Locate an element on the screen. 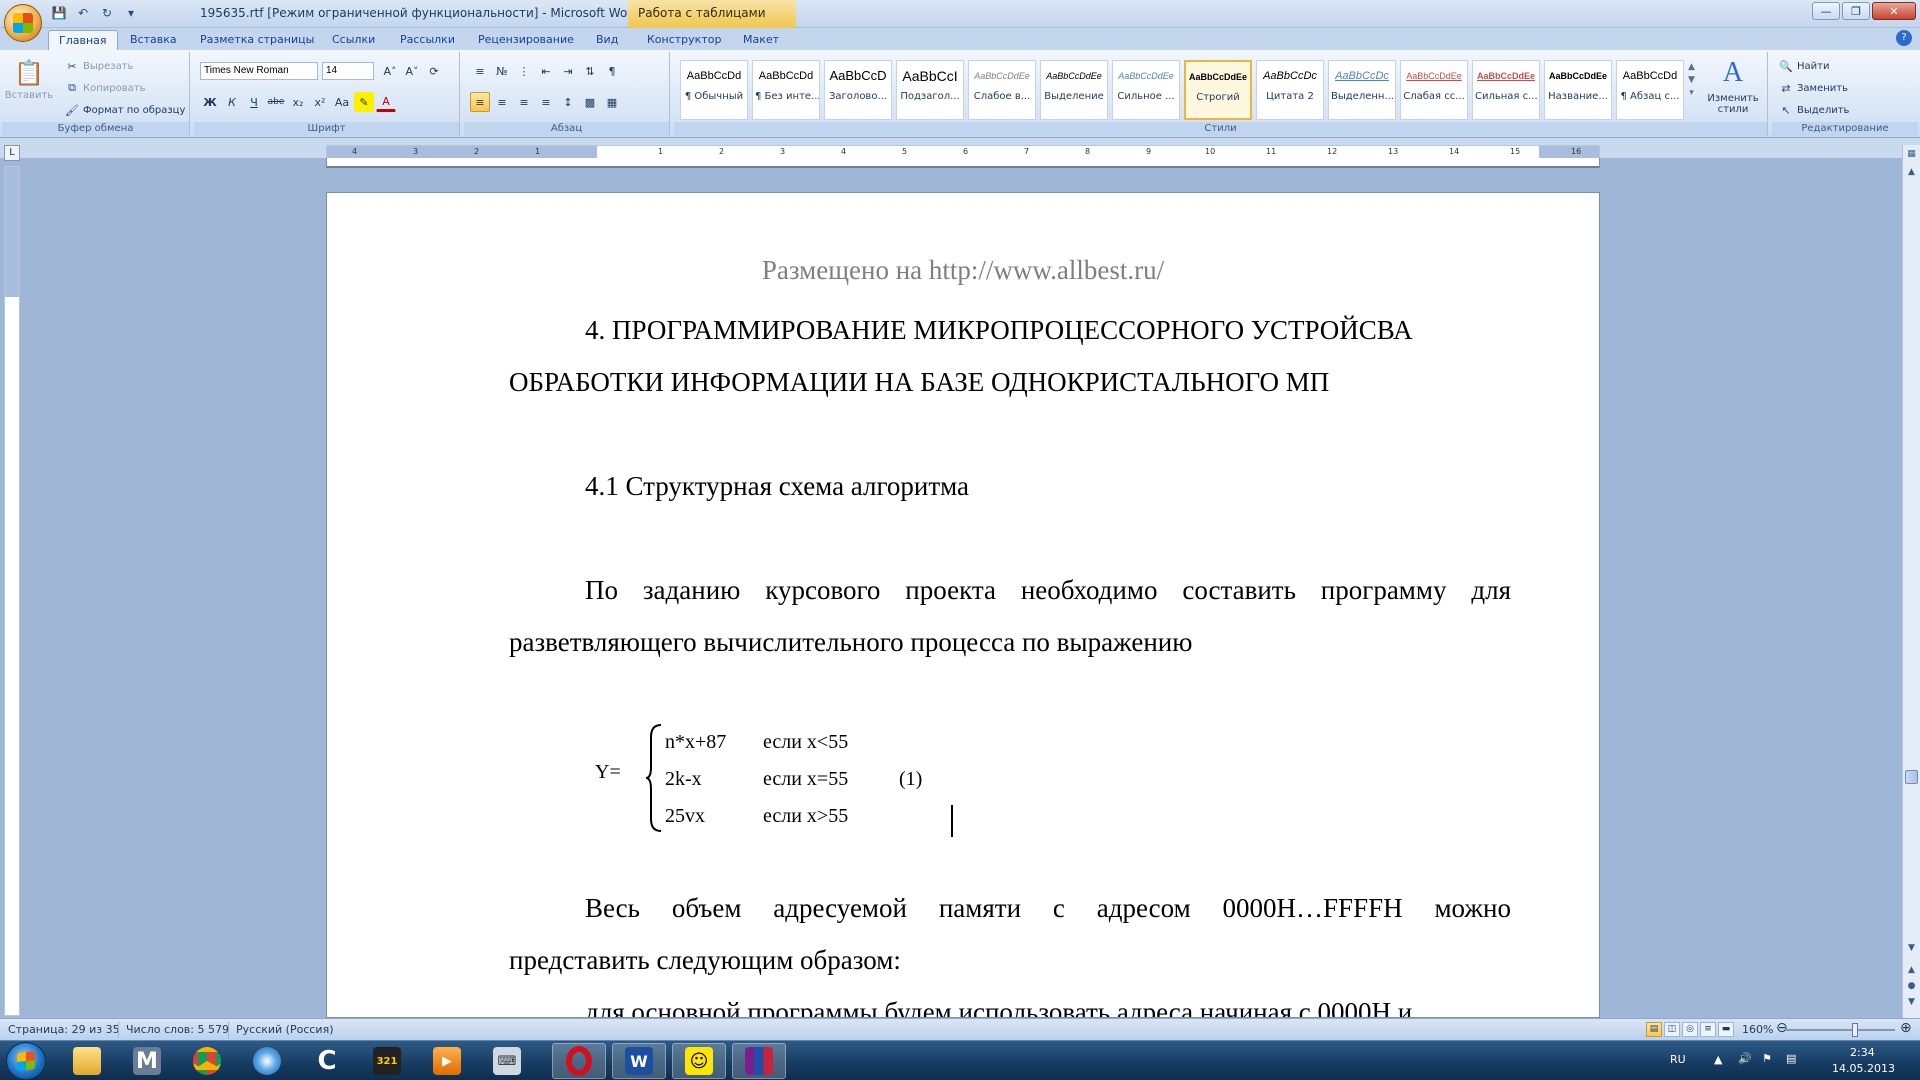 This screenshot has height=1080, width=1920. app-m-taskbar-button: M is located at coordinates (147, 1061).